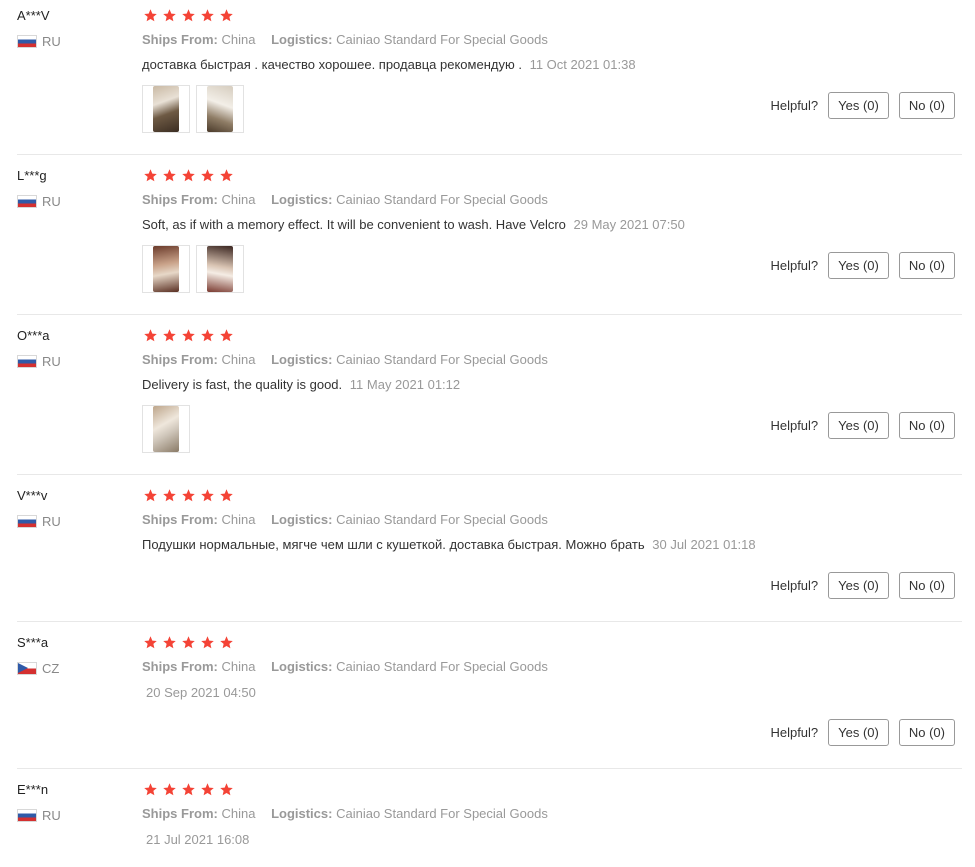  What do you see at coordinates (629, 224) in the screenshot?
I see `review-date: 29 May 2021 07:50` at bounding box center [629, 224].